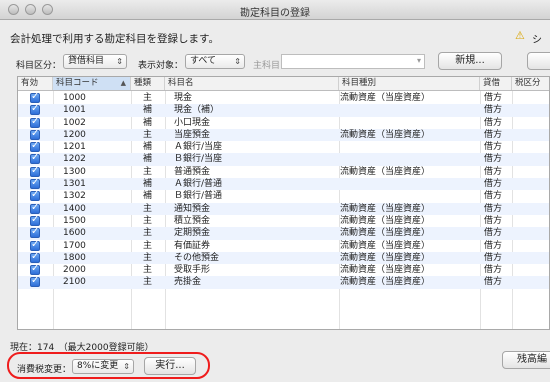 This screenshot has width=550, height=382. What do you see at coordinates (283, 282) in the screenshot?
I see `table-row: 2100 主 売掛金 流動資産（当座資産） 借方` at bounding box center [283, 282].